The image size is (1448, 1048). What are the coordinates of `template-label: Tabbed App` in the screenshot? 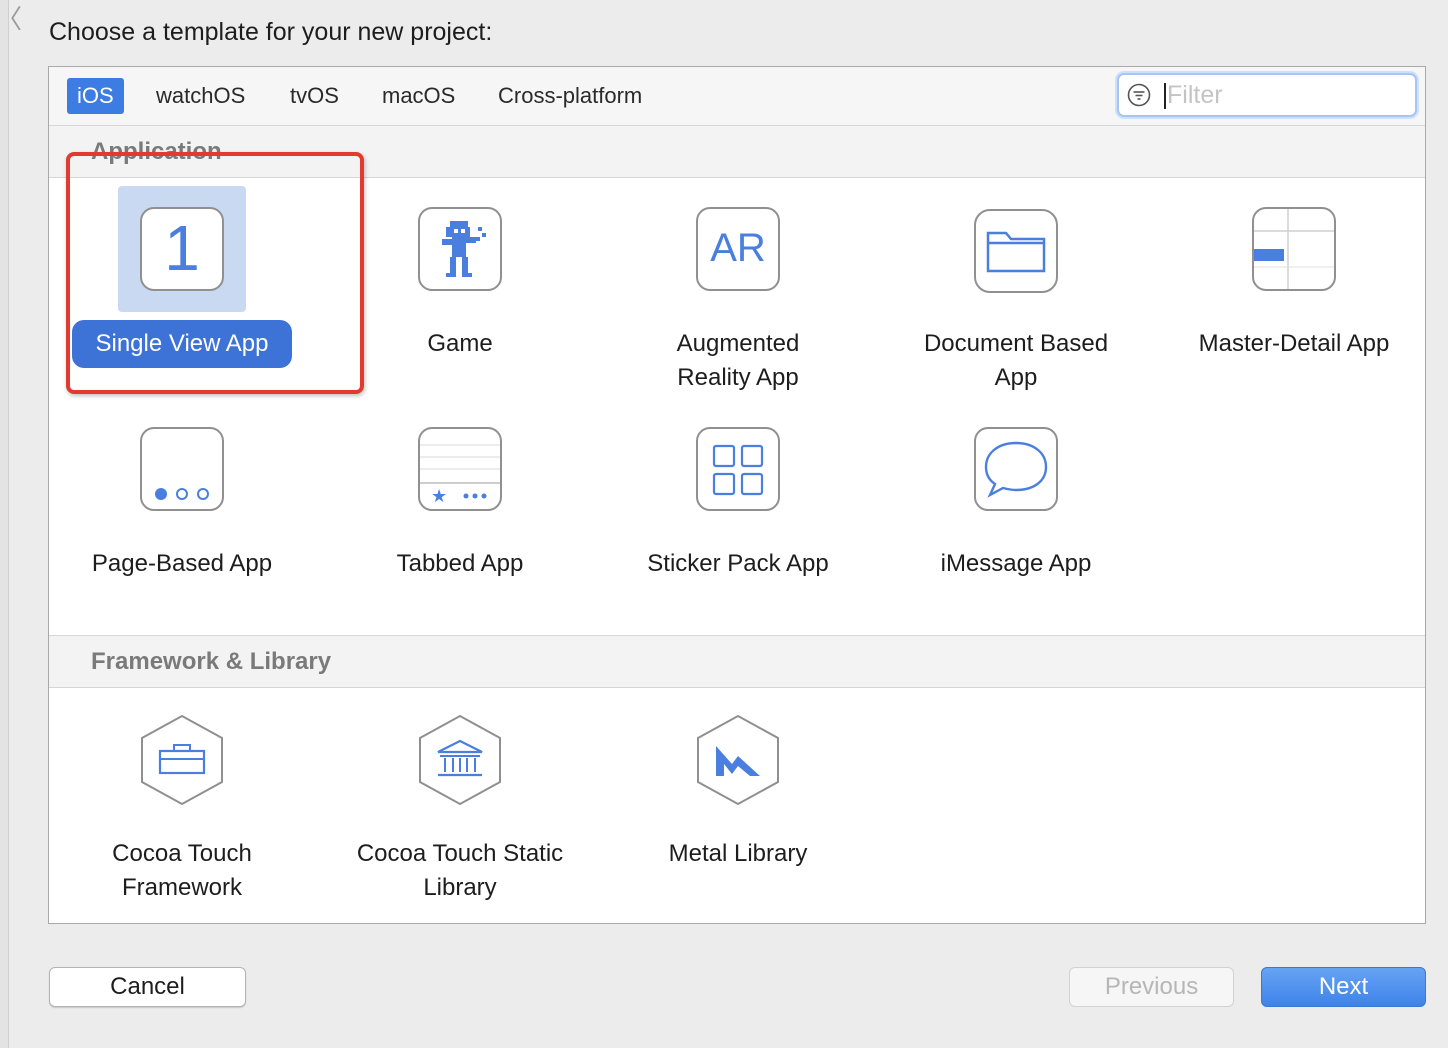 It's located at (460, 563).